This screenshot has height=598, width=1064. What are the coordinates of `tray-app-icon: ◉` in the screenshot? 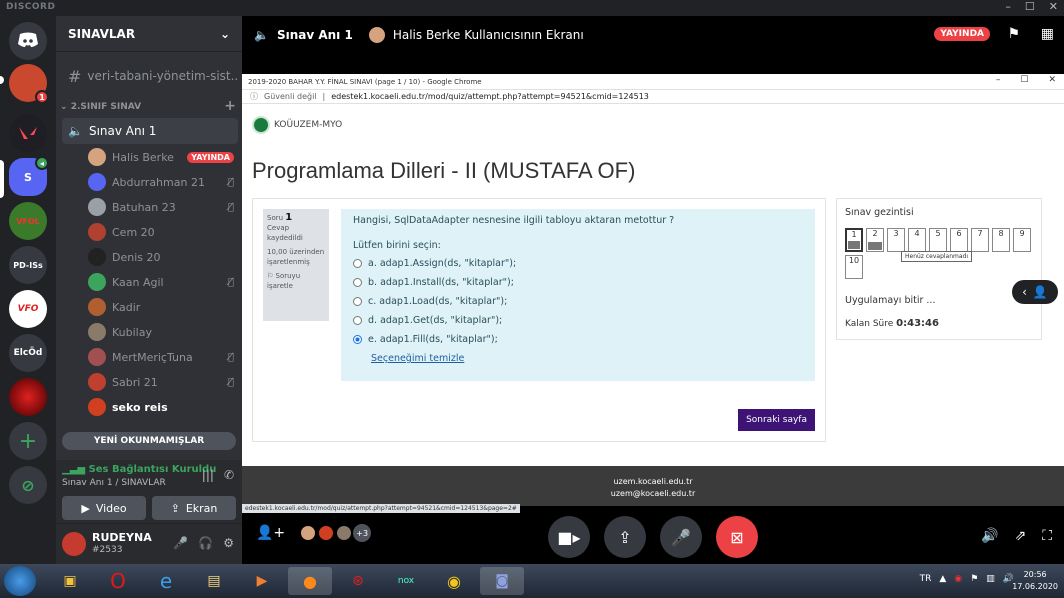 It's located at (958, 579).